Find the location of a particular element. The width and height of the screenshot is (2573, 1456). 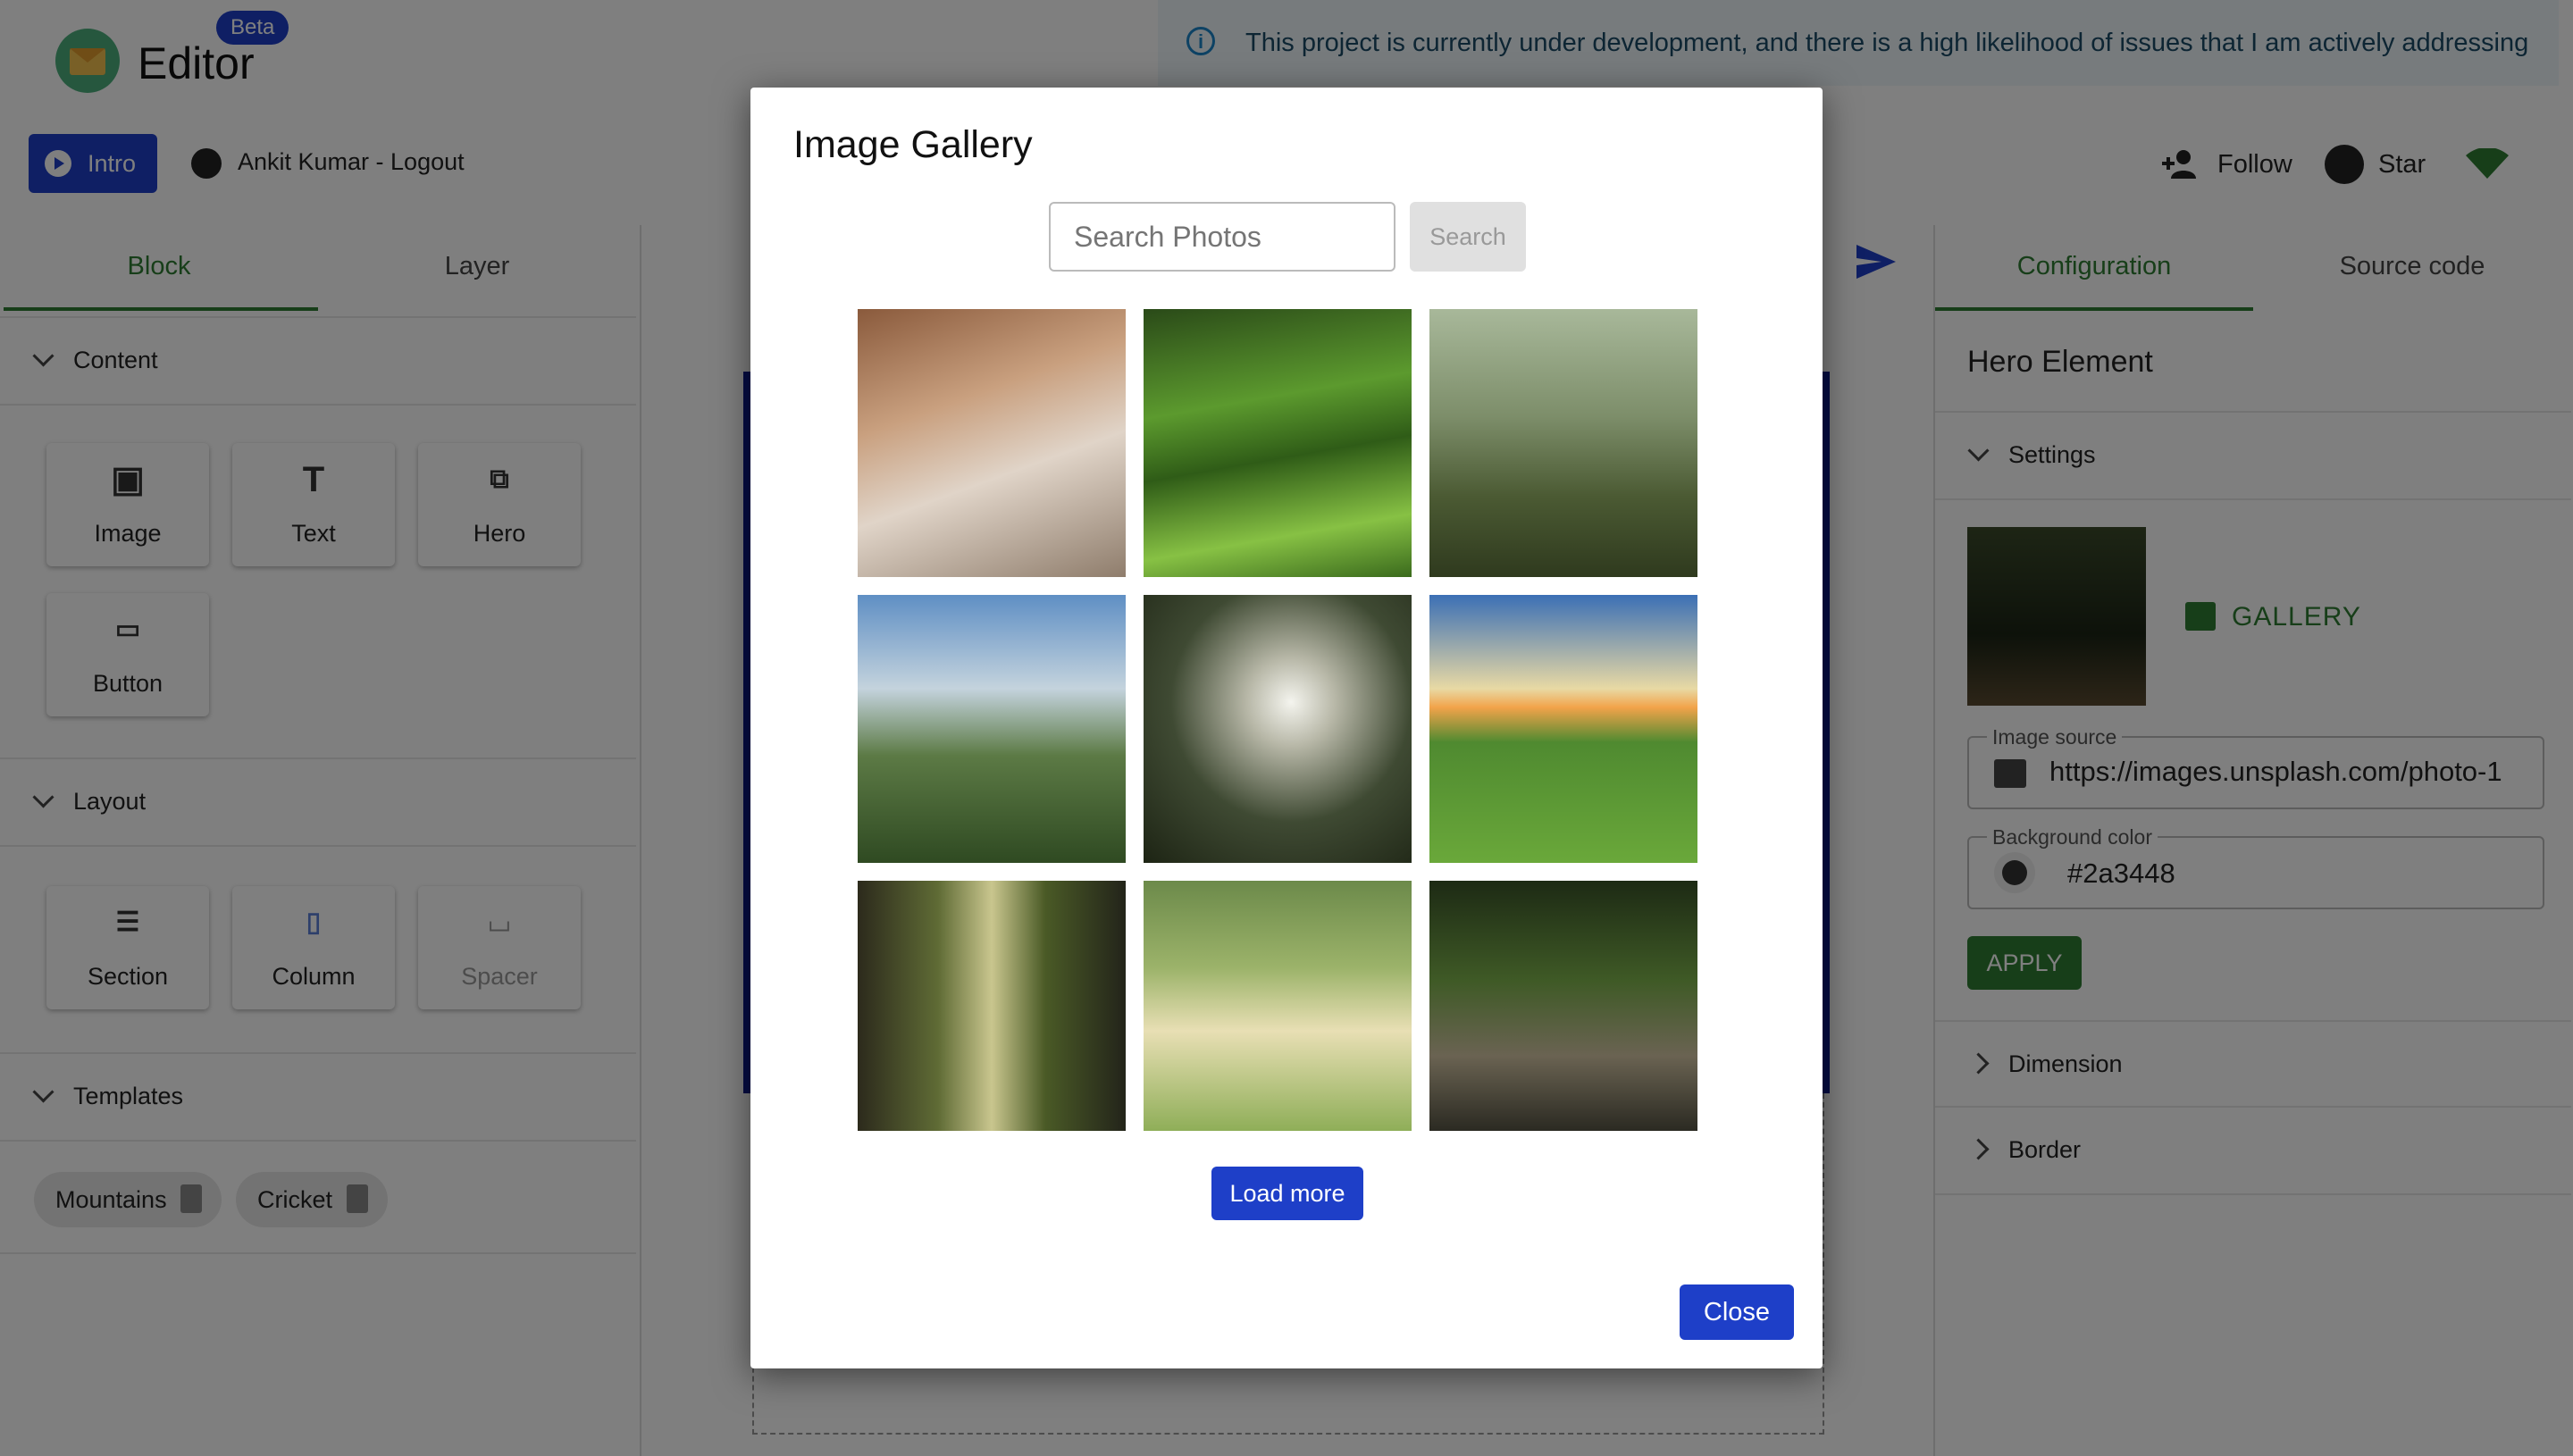

modal-title: Image Gallery is located at coordinates (913, 144).